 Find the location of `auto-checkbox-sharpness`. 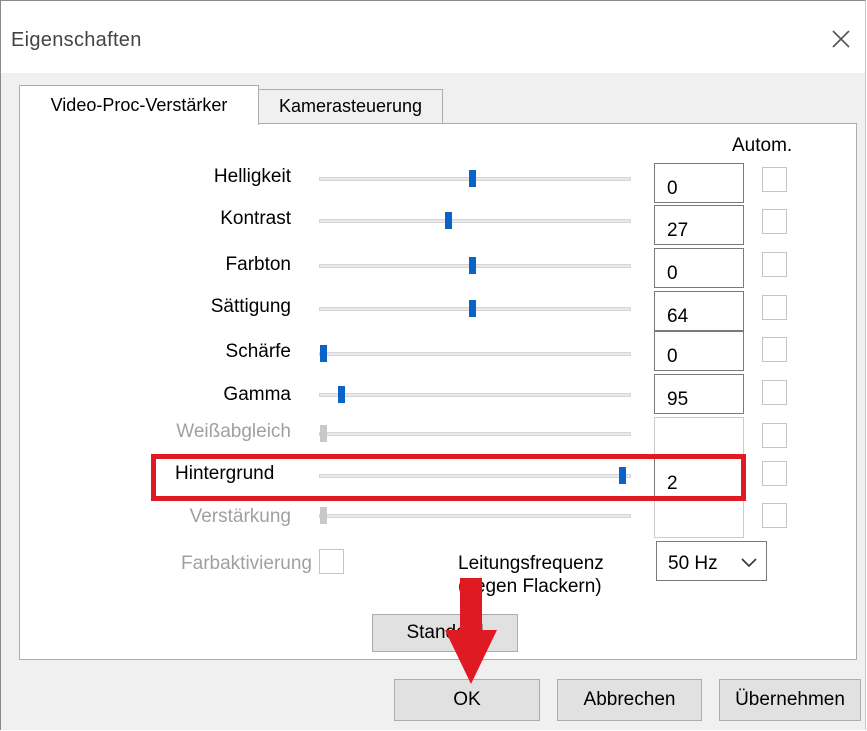

auto-checkbox-sharpness is located at coordinates (774, 349).